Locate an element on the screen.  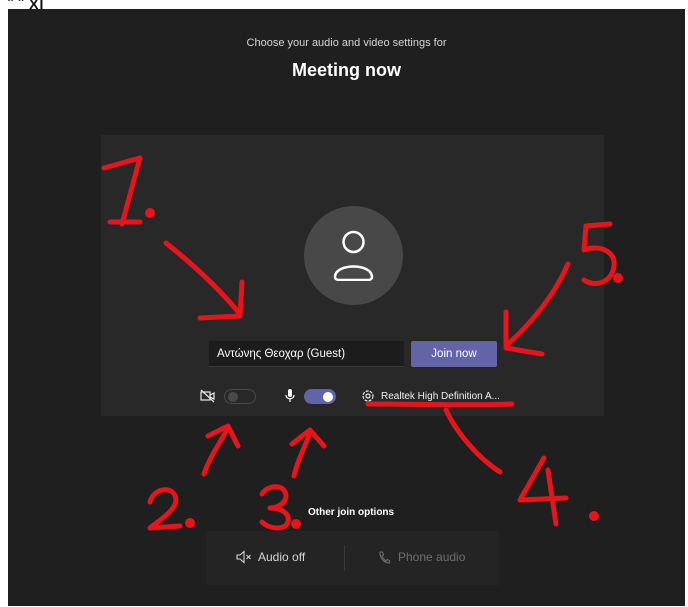
other-join-options-bar: Audio off Phone audio is located at coordinates (352, 558).